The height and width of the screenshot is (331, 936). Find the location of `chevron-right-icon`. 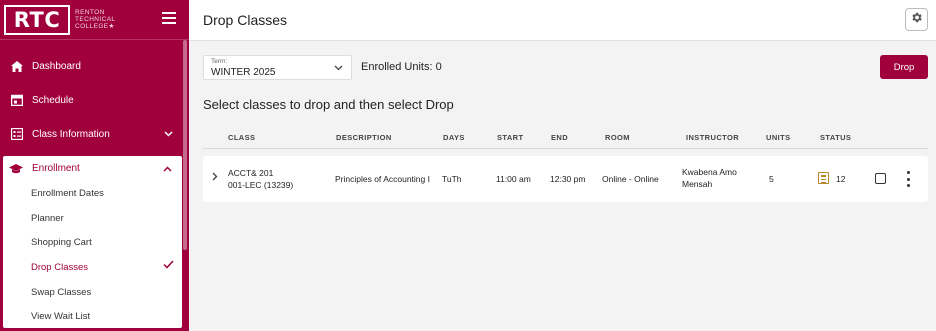

chevron-right-icon is located at coordinates (215, 178).